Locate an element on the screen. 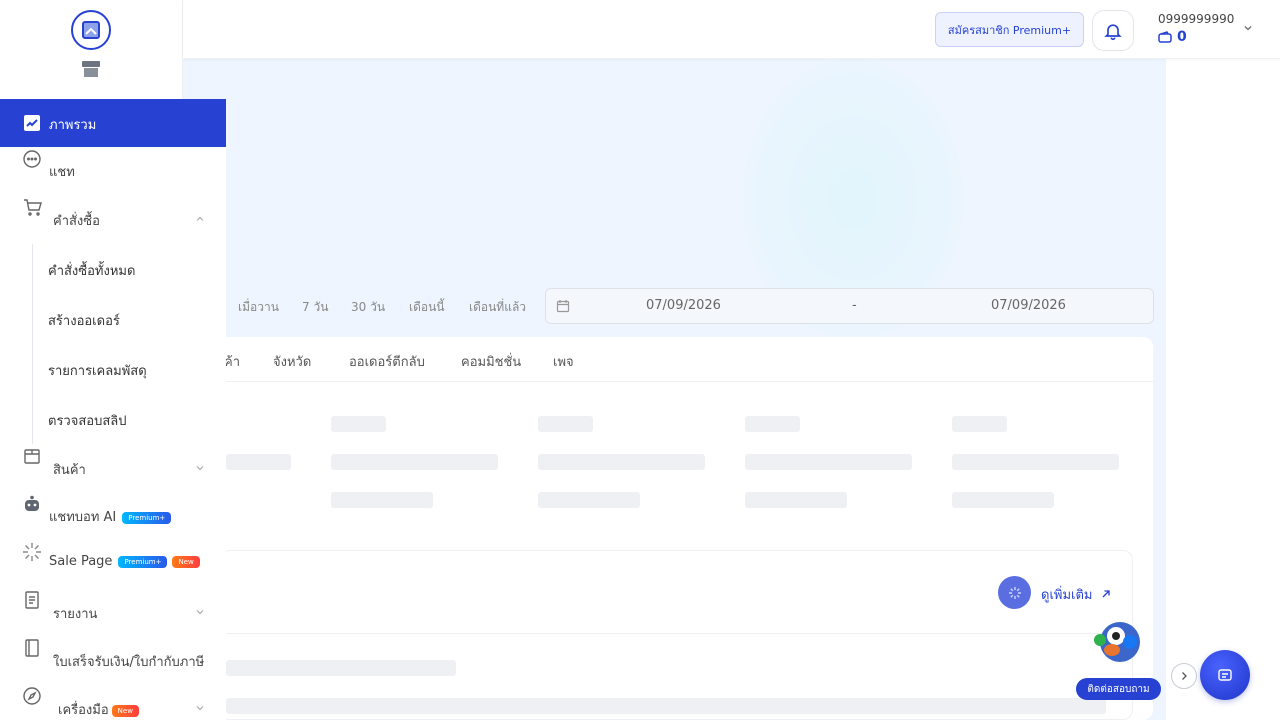 This screenshot has height=720, width=1280. document-icon is located at coordinates (32, 600).